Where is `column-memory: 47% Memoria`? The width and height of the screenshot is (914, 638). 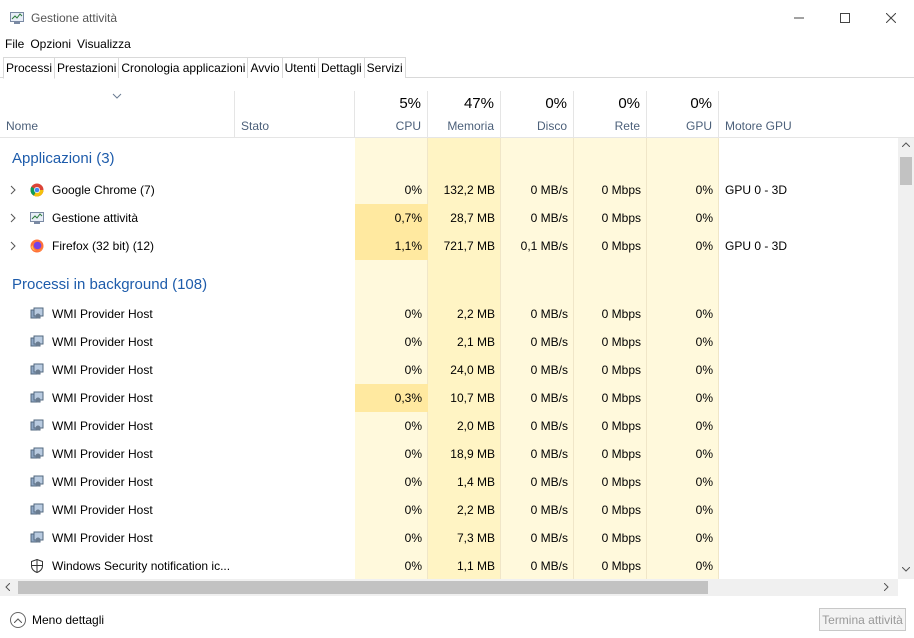 column-memory: 47% Memoria is located at coordinates (464, 114).